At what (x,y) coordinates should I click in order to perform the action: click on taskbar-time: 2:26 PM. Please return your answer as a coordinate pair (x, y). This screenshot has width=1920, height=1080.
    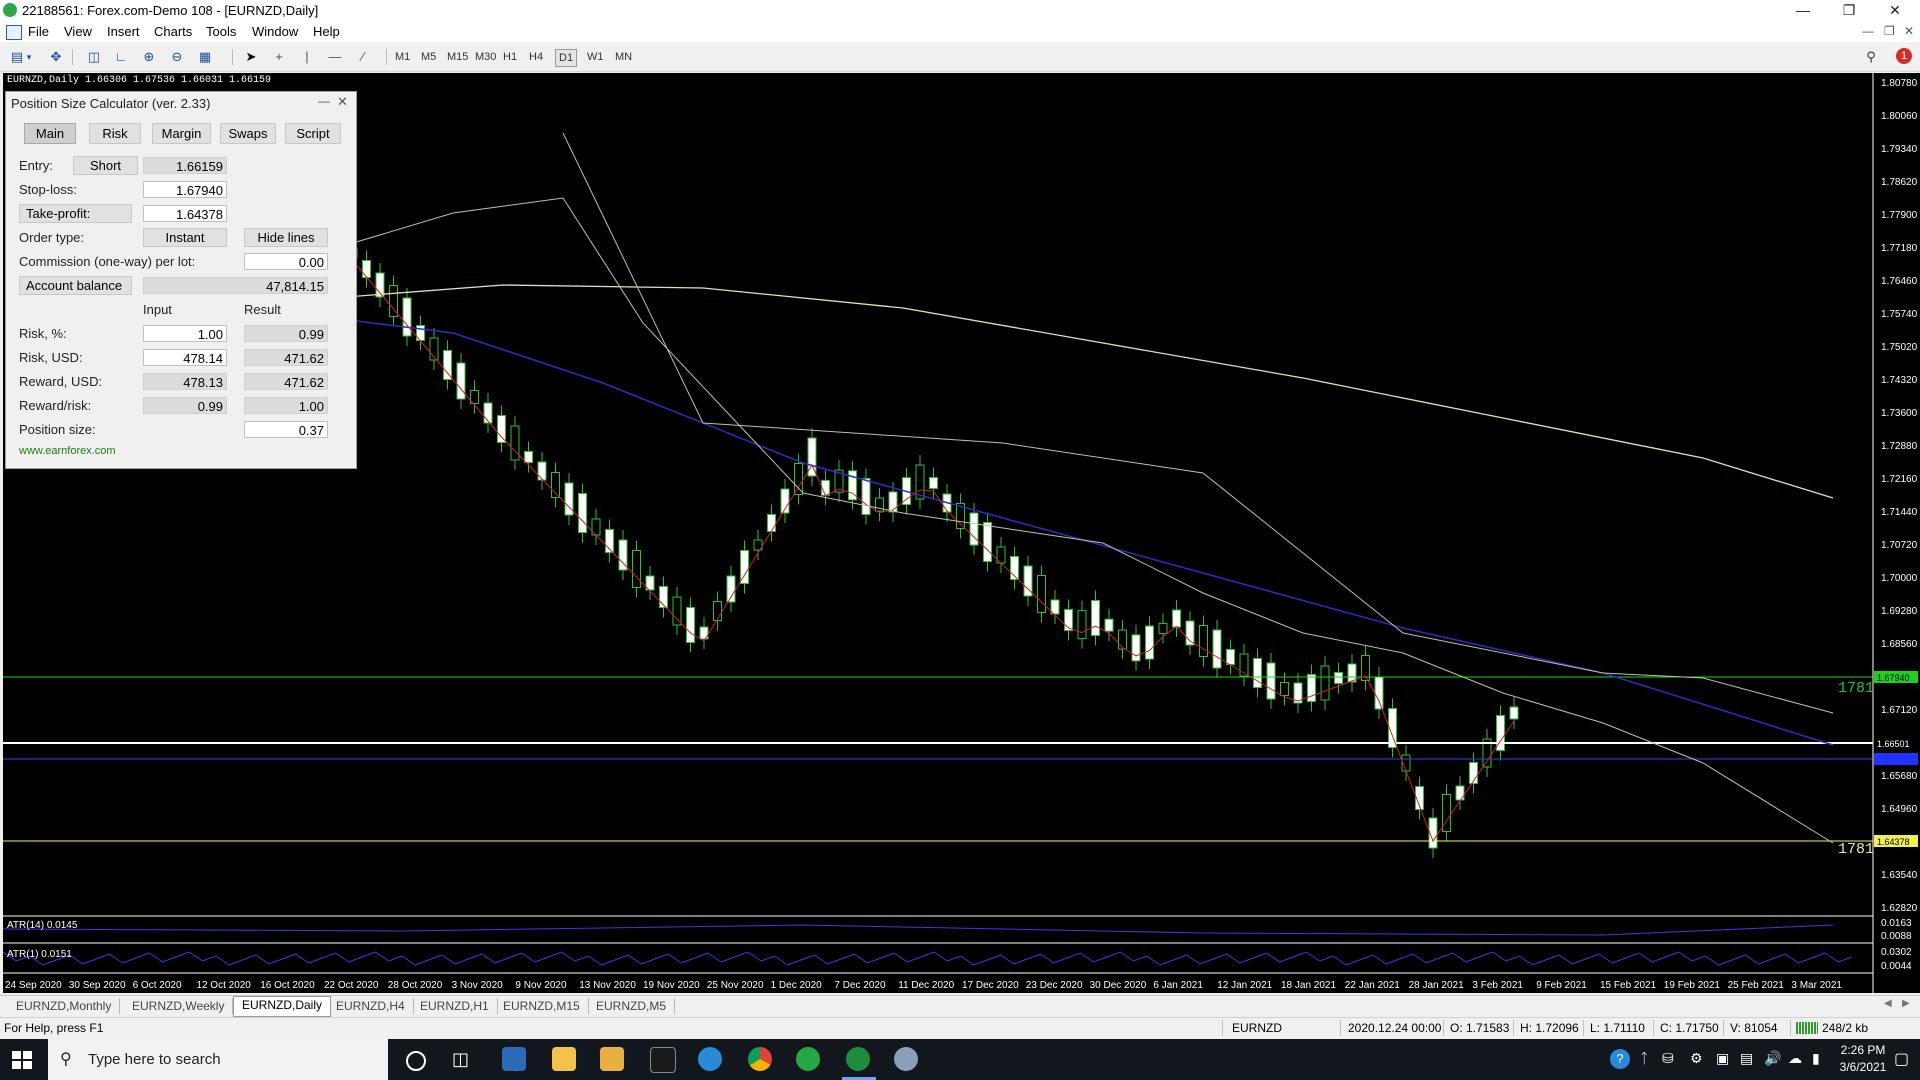
    Looking at the image, I should click on (1863, 1050).